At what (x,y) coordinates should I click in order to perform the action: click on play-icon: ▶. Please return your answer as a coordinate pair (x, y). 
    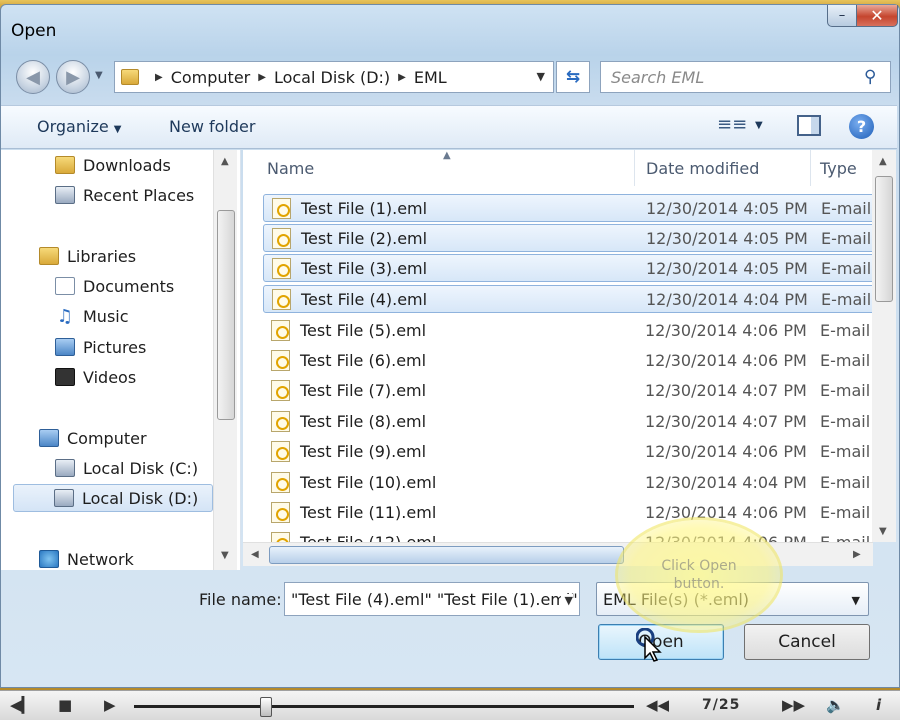
    Looking at the image, I should click on (110, 705).